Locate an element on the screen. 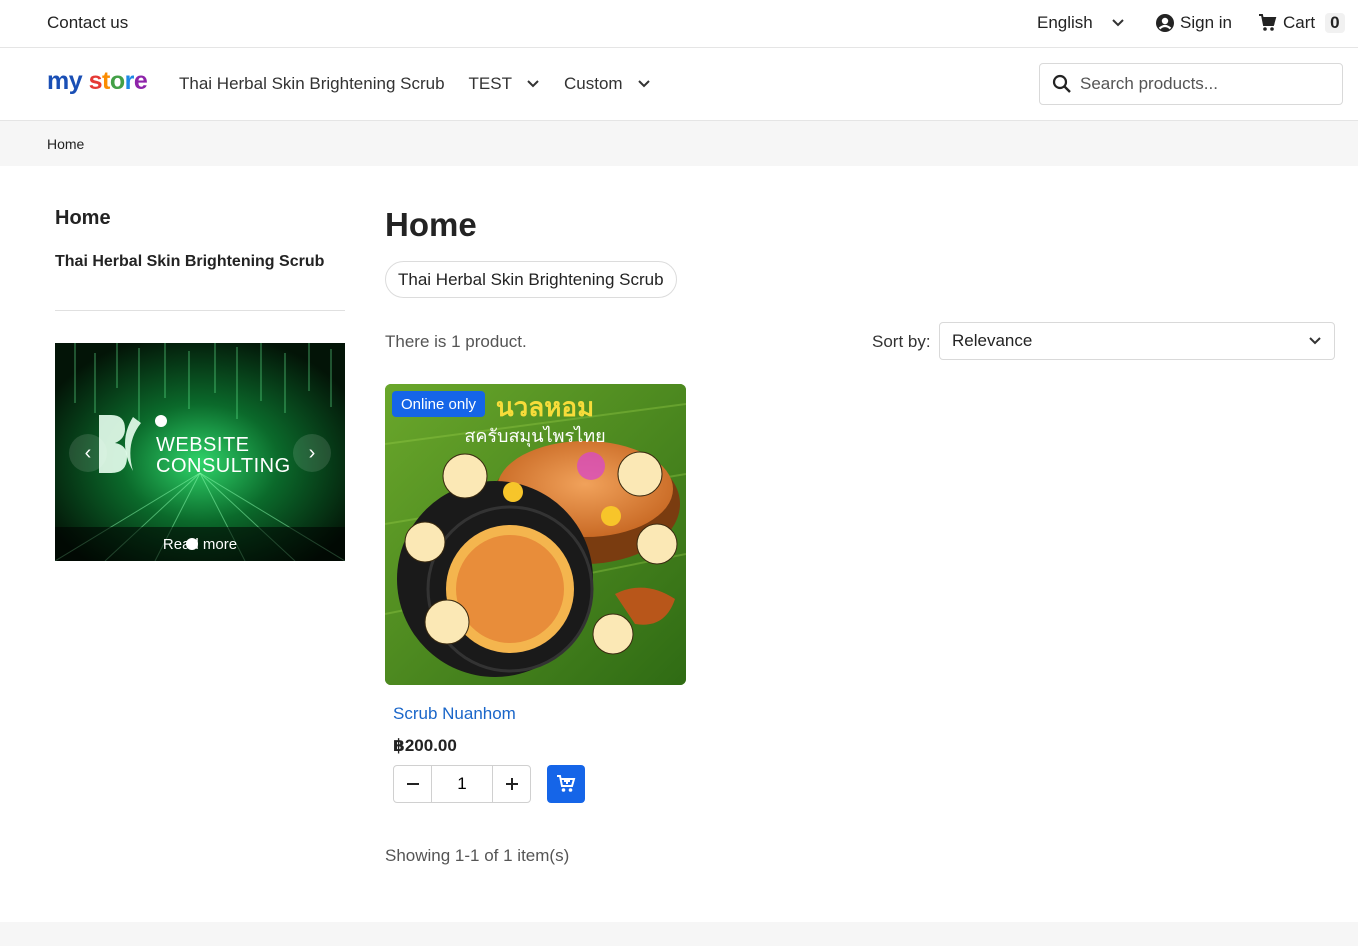 The width and height of the screenshot is (1358, 946). add-to-cart-icon is located at coordinates (566, 783).